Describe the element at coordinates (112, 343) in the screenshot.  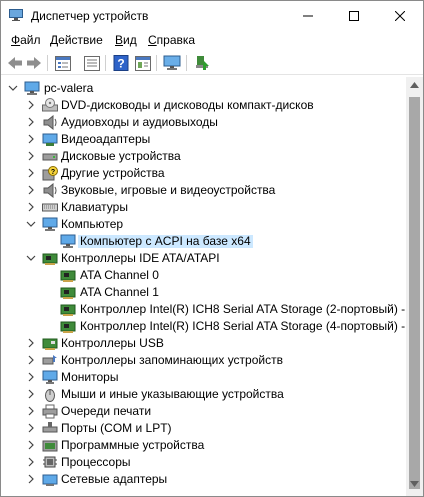
I see `tree-item-label: Контроллеры USB` at that location.